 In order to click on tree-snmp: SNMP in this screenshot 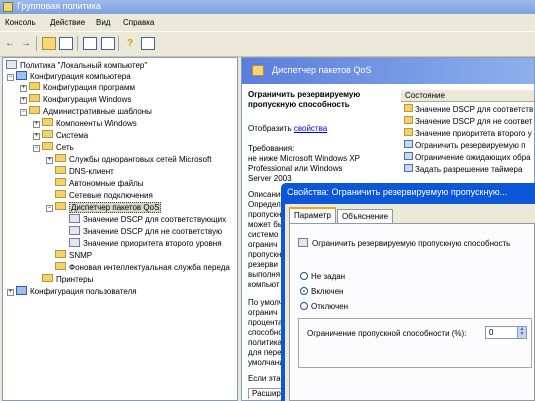, I will do `click(73, 255)`.